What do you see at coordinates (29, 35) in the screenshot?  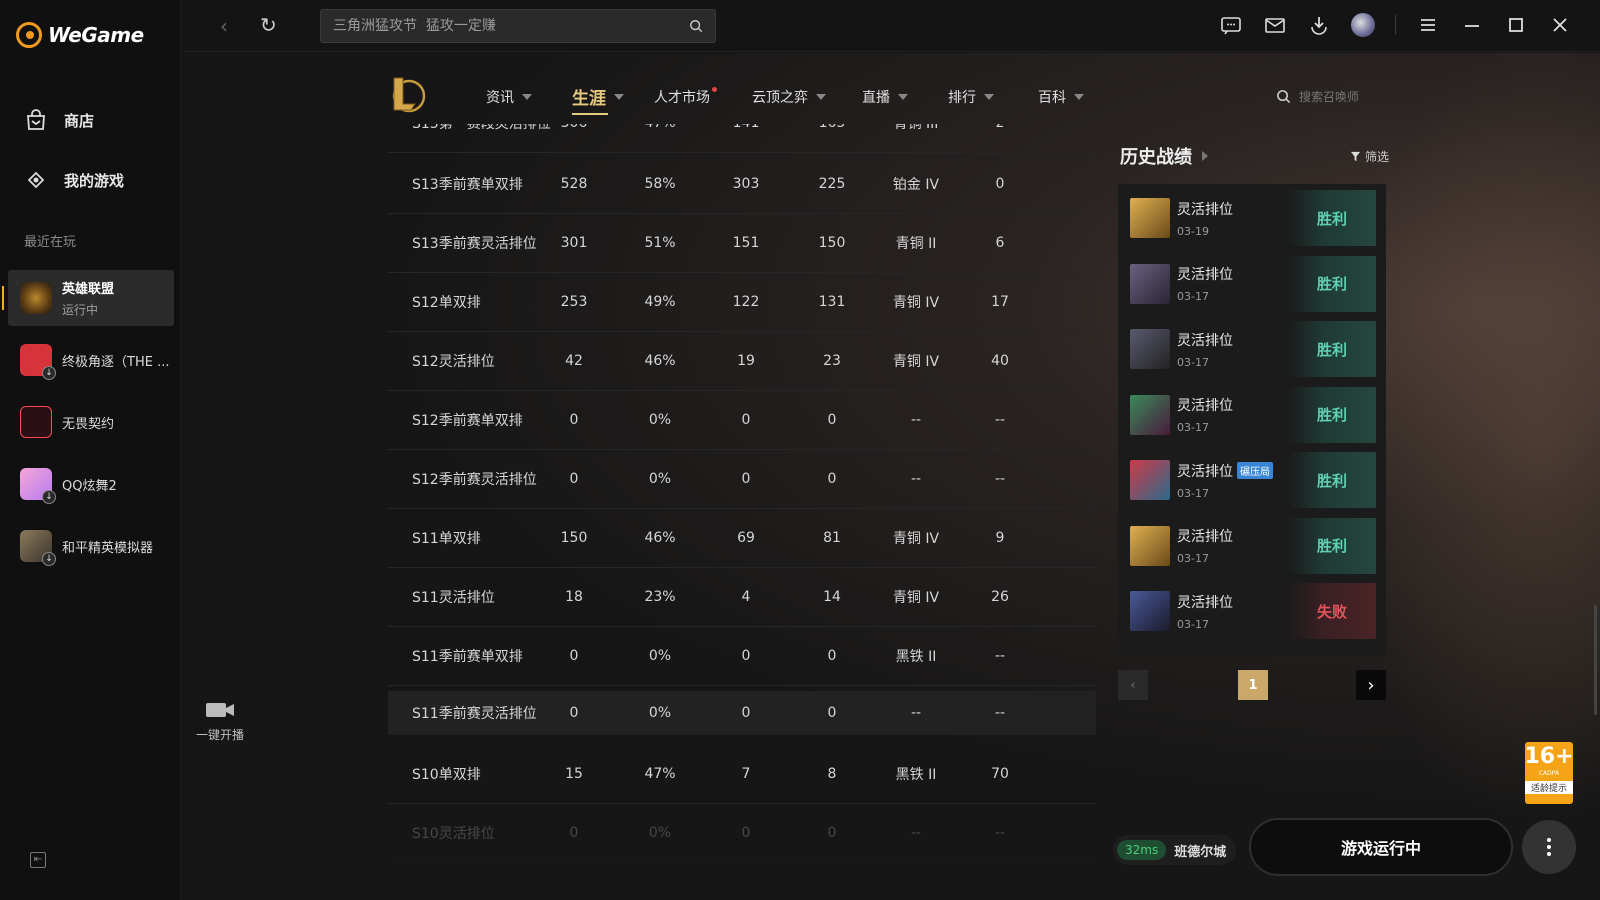 I see `wegame-logo-icon` at bounding box center [29, 35].